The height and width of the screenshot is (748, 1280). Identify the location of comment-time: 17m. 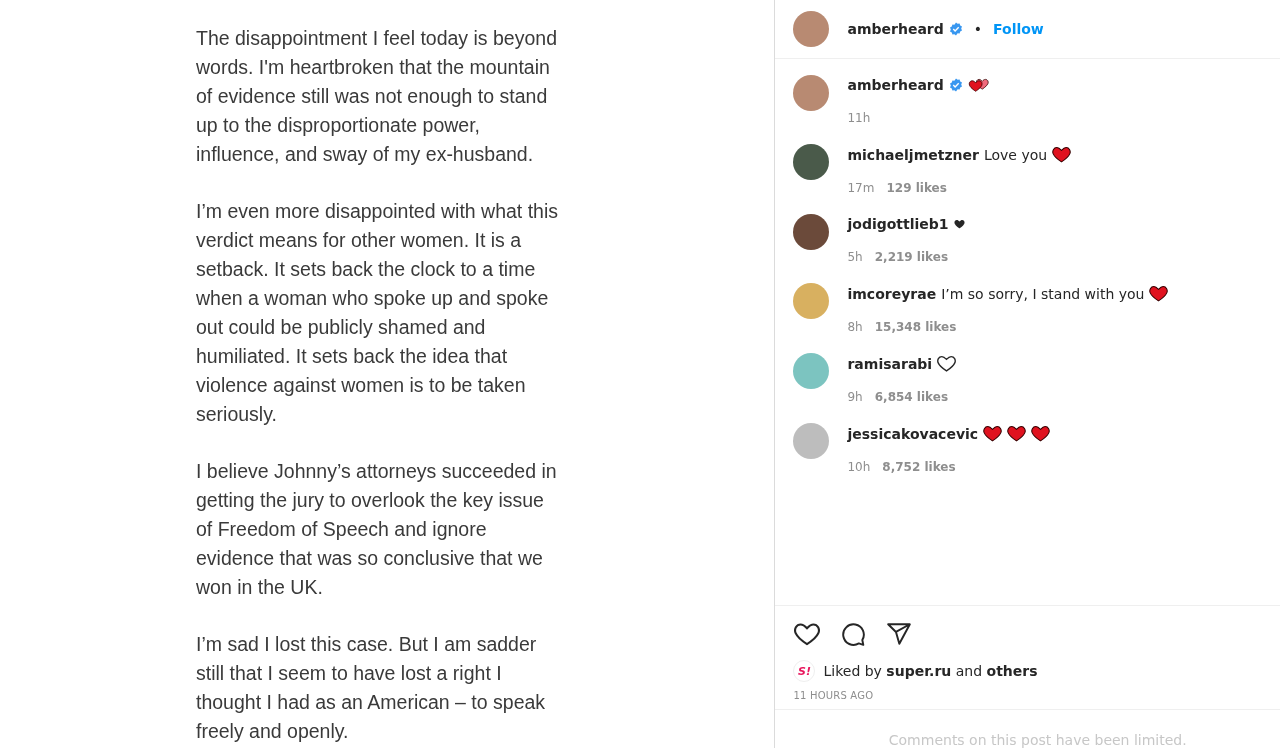
(861, 188).